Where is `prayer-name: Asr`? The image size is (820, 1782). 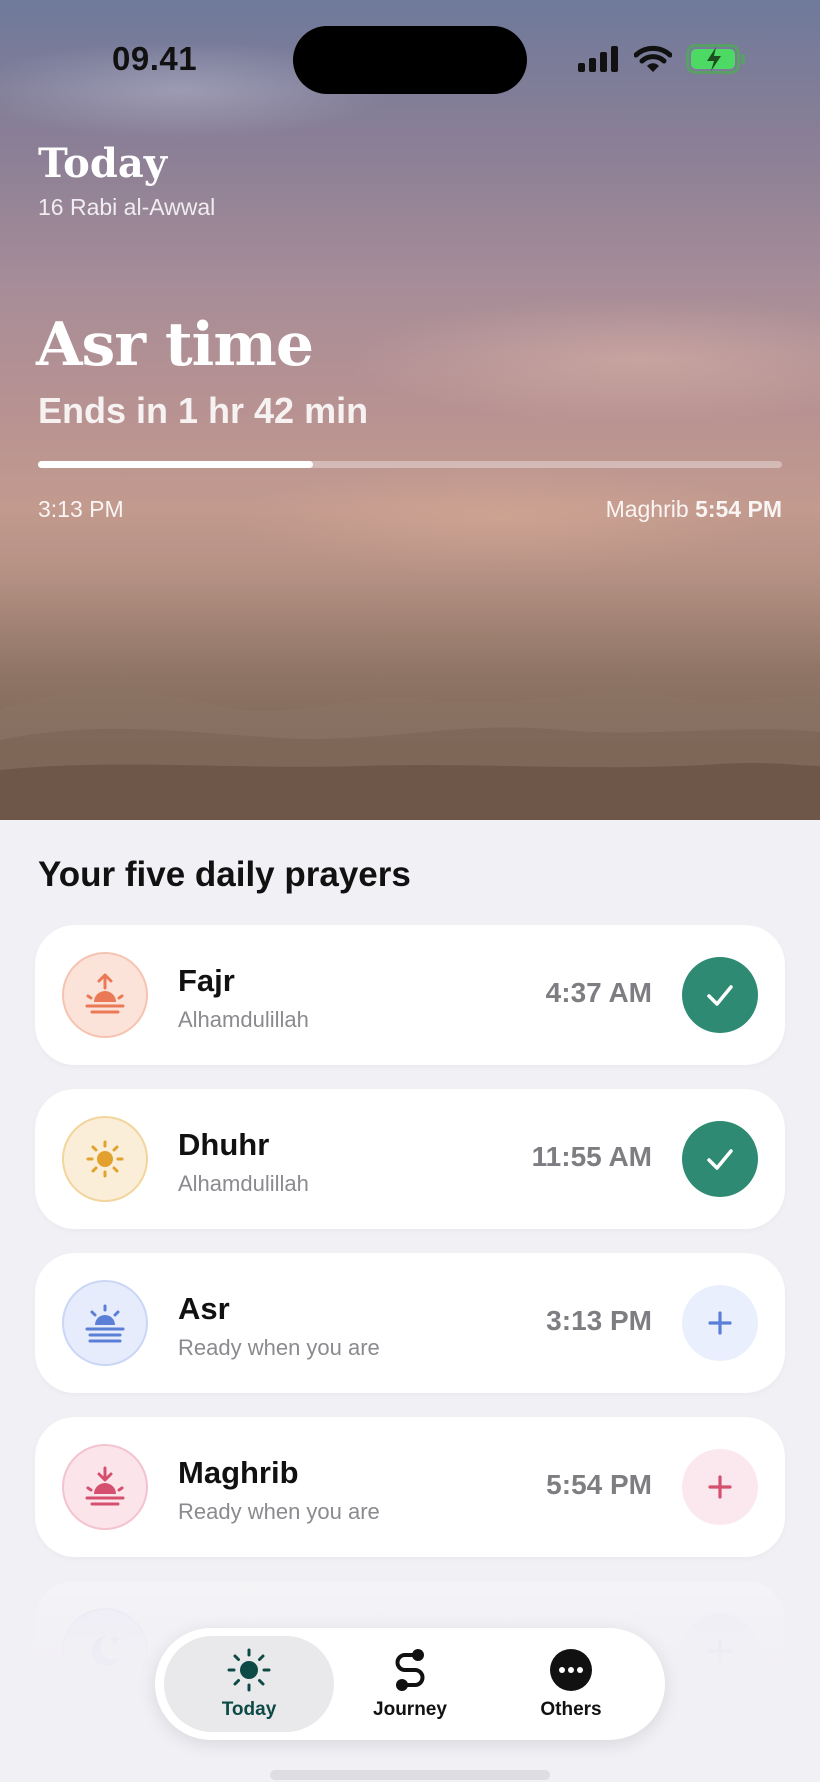
prayer-name: Asr is located at coordinates (204, 1308).